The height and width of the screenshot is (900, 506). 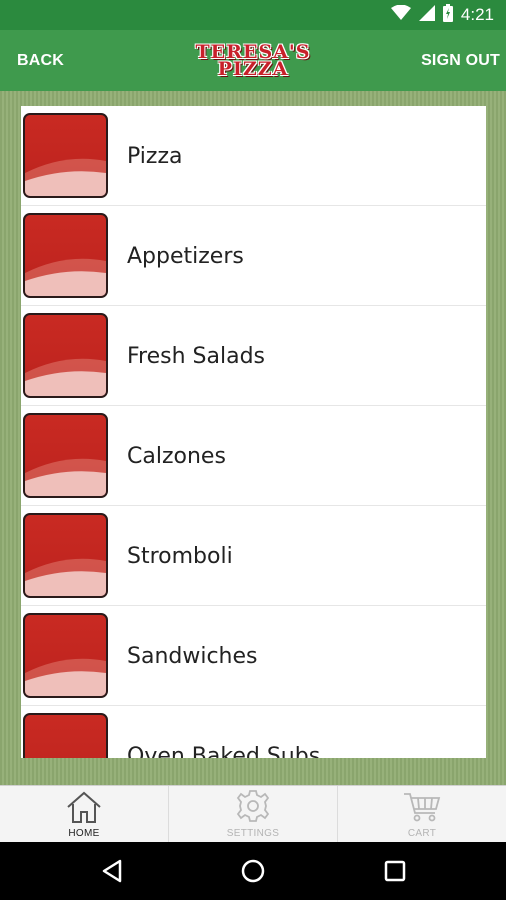 I want to click on recents-square-icon, so click(x=395, y=871).